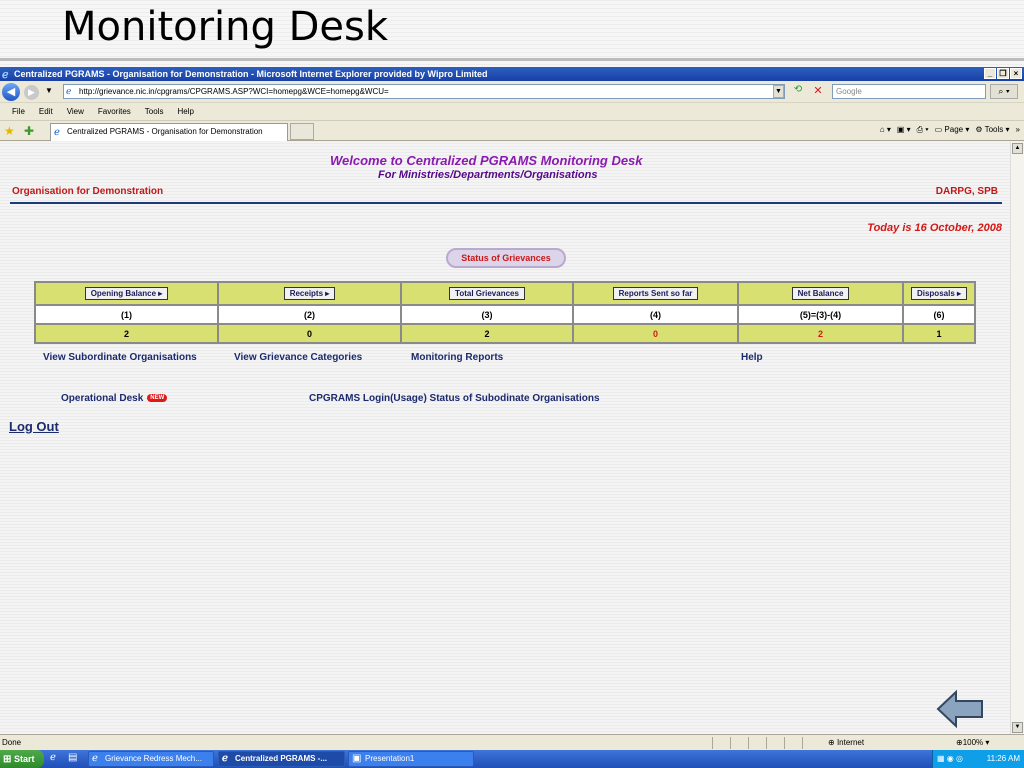 This screenshot has height=768, width=1024. I want to click on security-zone: ⊕ Internet, so click(846, 742).